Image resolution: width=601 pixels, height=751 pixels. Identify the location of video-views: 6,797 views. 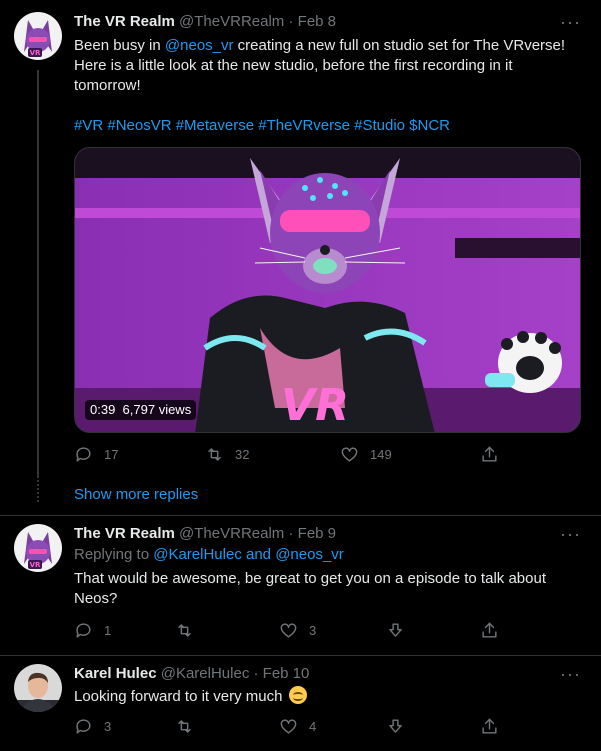
(157, 409).